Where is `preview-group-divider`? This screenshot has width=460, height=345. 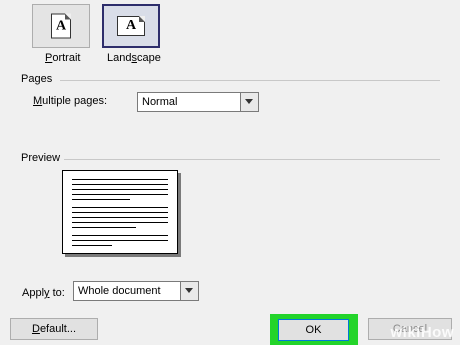 preview-group-divider is located at coordinates (252, 159).